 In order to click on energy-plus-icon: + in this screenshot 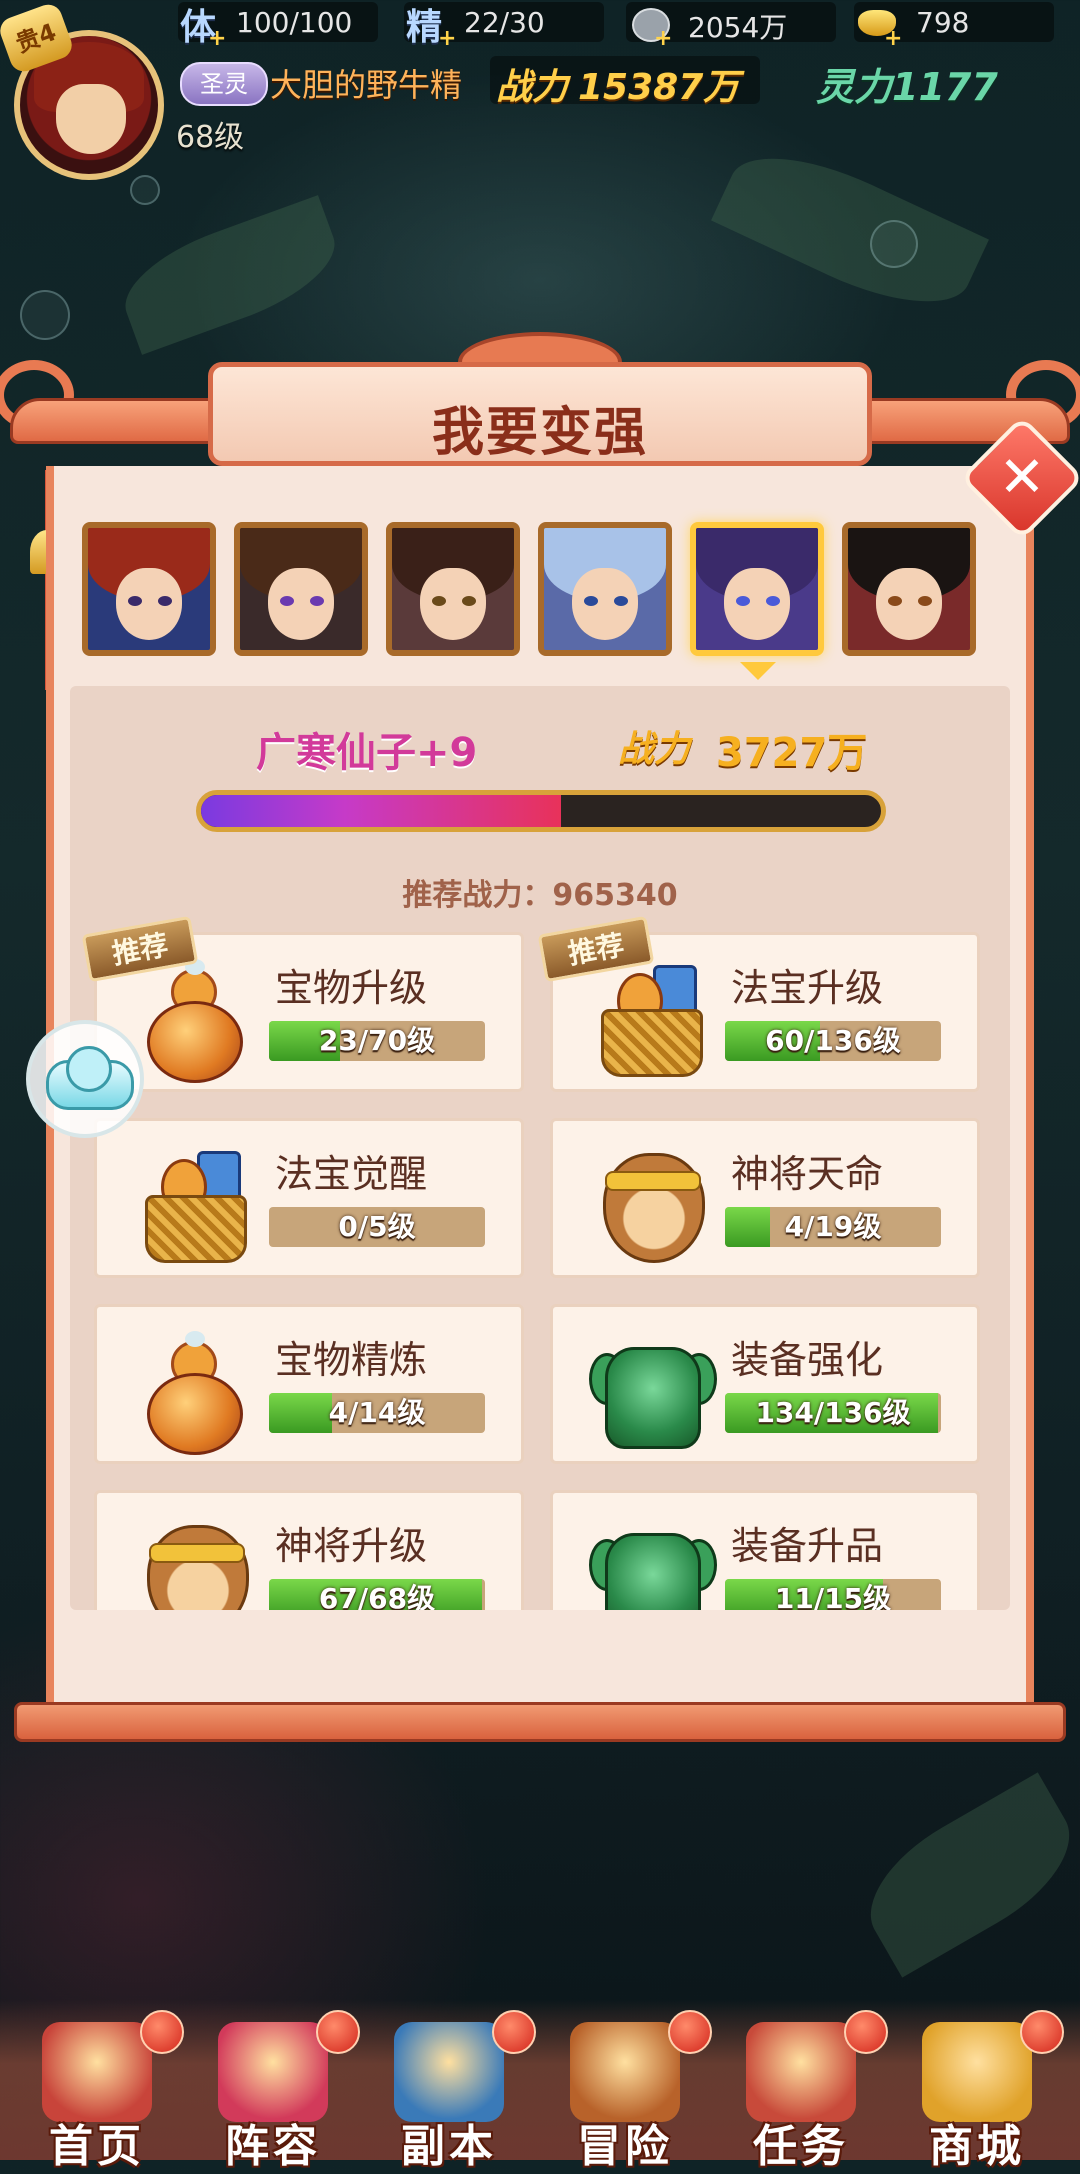, I will do `click(447, 38)`.